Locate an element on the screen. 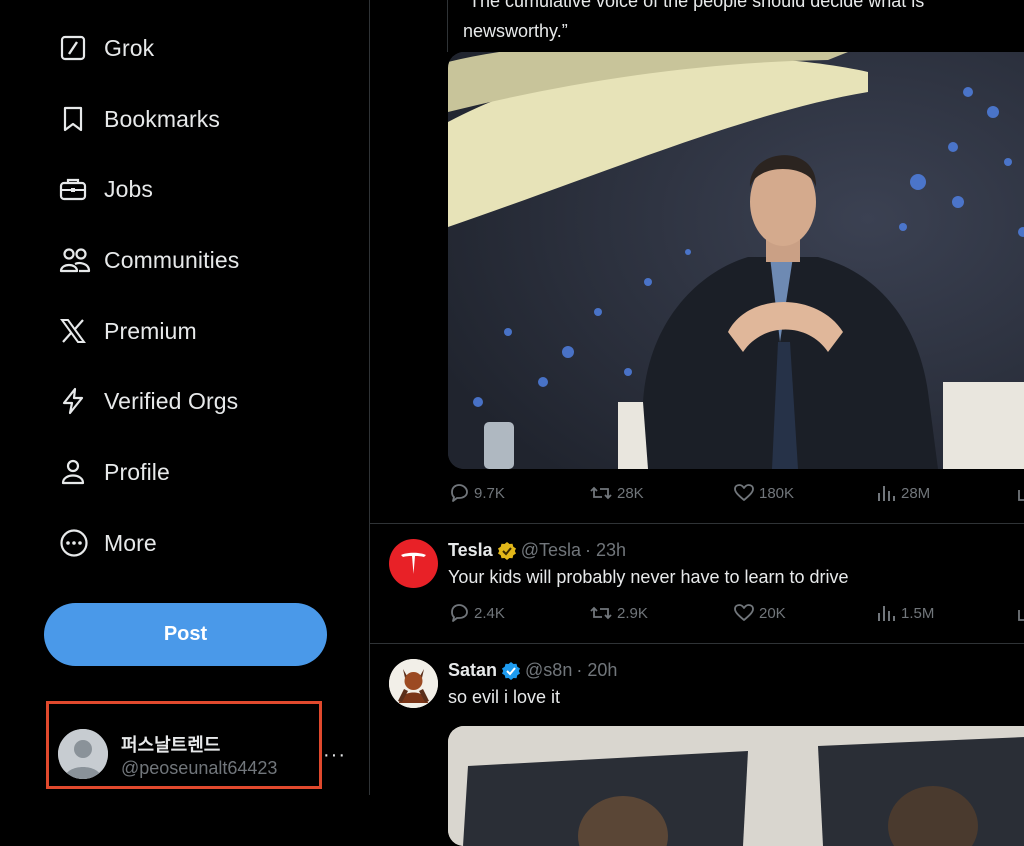 The image size is (1024, 846). quoted-post-actions: 9.7K 28K 180K 28M is located at coordinates (736, 497).